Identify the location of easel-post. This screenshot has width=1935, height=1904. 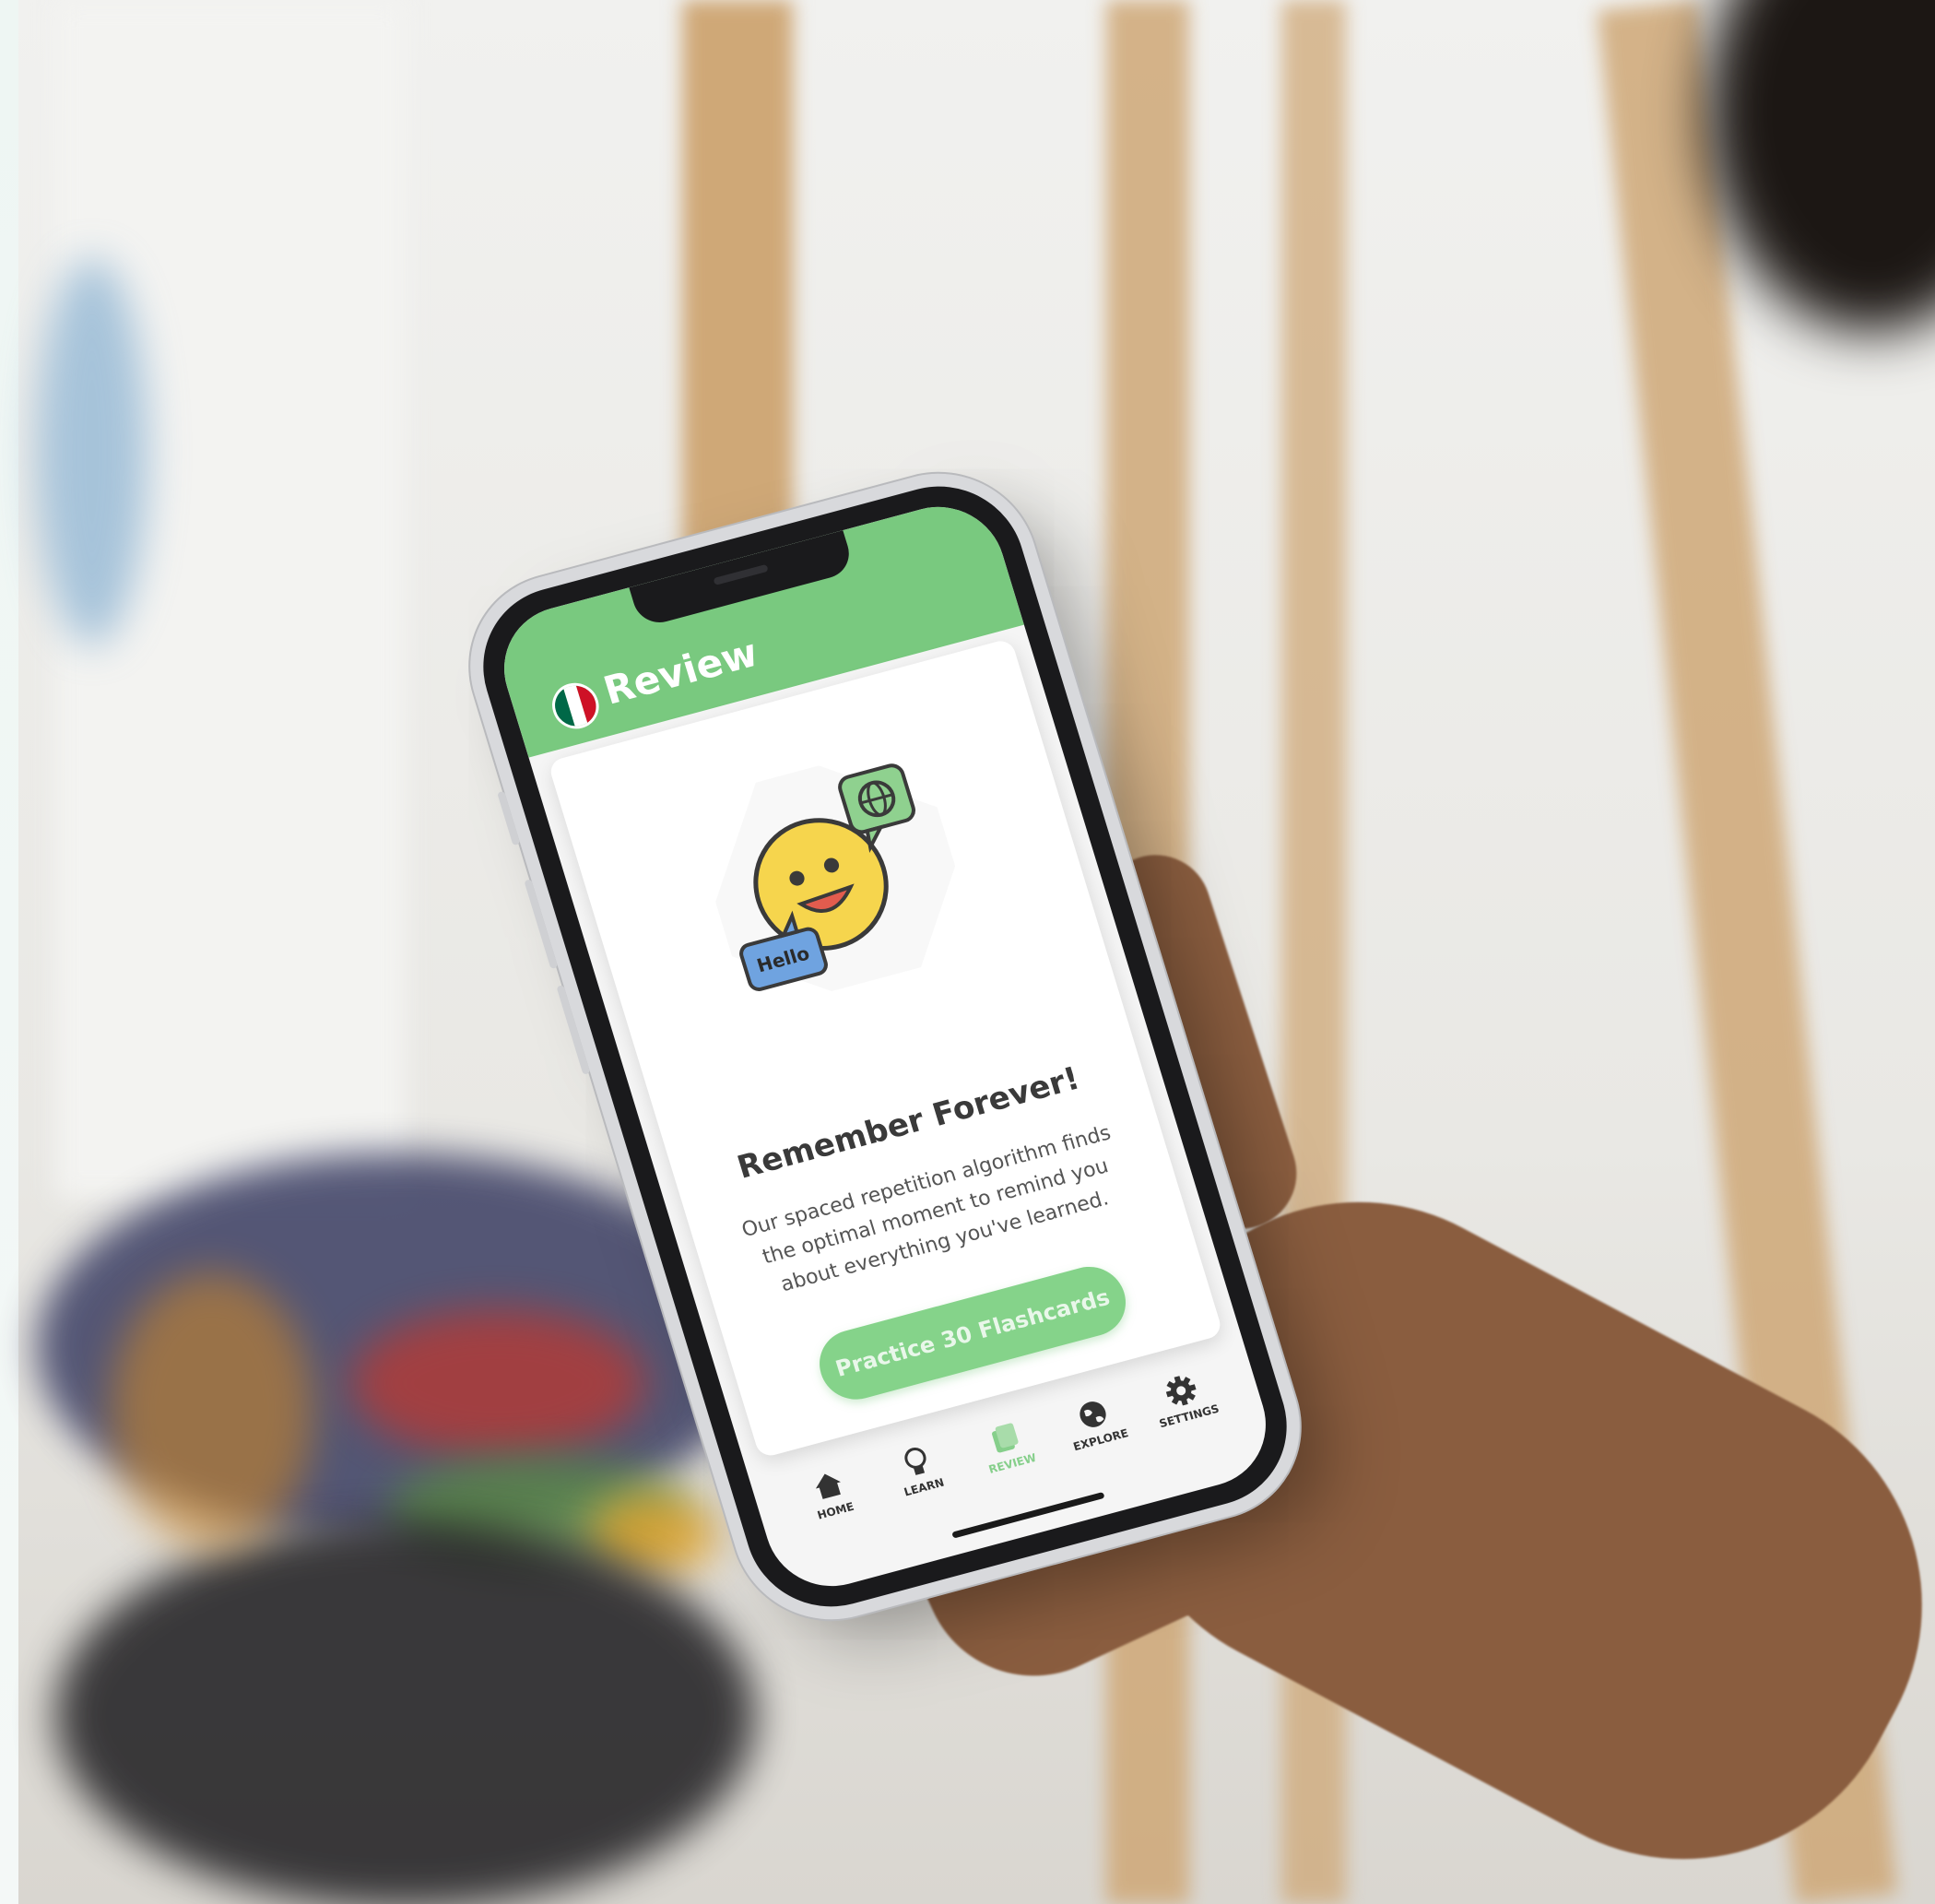
(738, 286).